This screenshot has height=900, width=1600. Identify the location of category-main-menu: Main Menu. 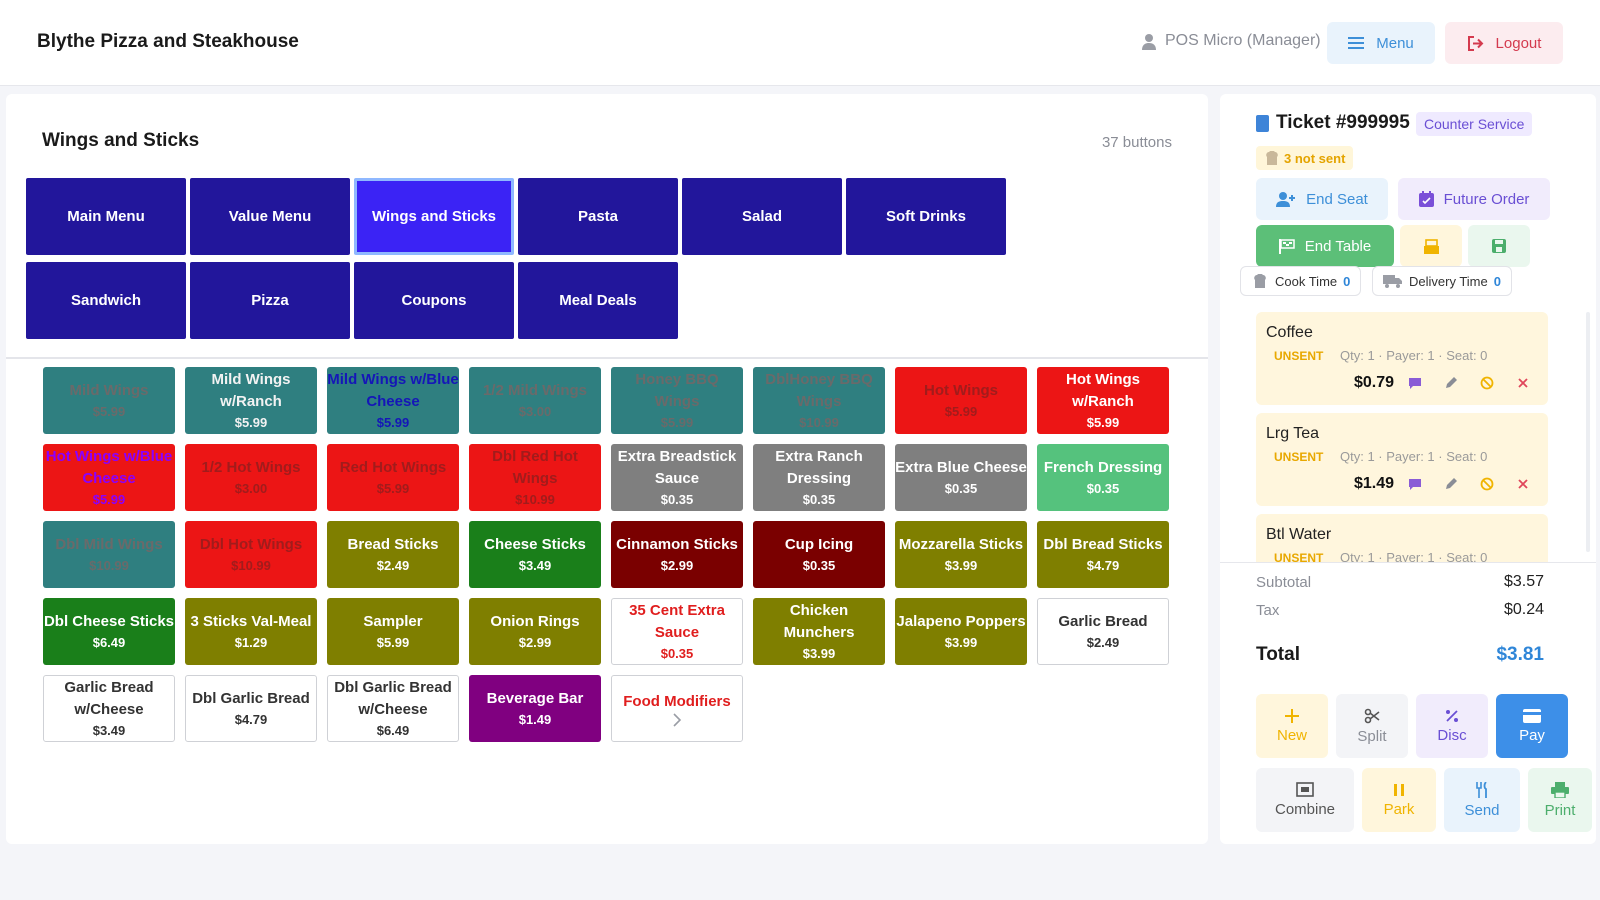
(106, 216).